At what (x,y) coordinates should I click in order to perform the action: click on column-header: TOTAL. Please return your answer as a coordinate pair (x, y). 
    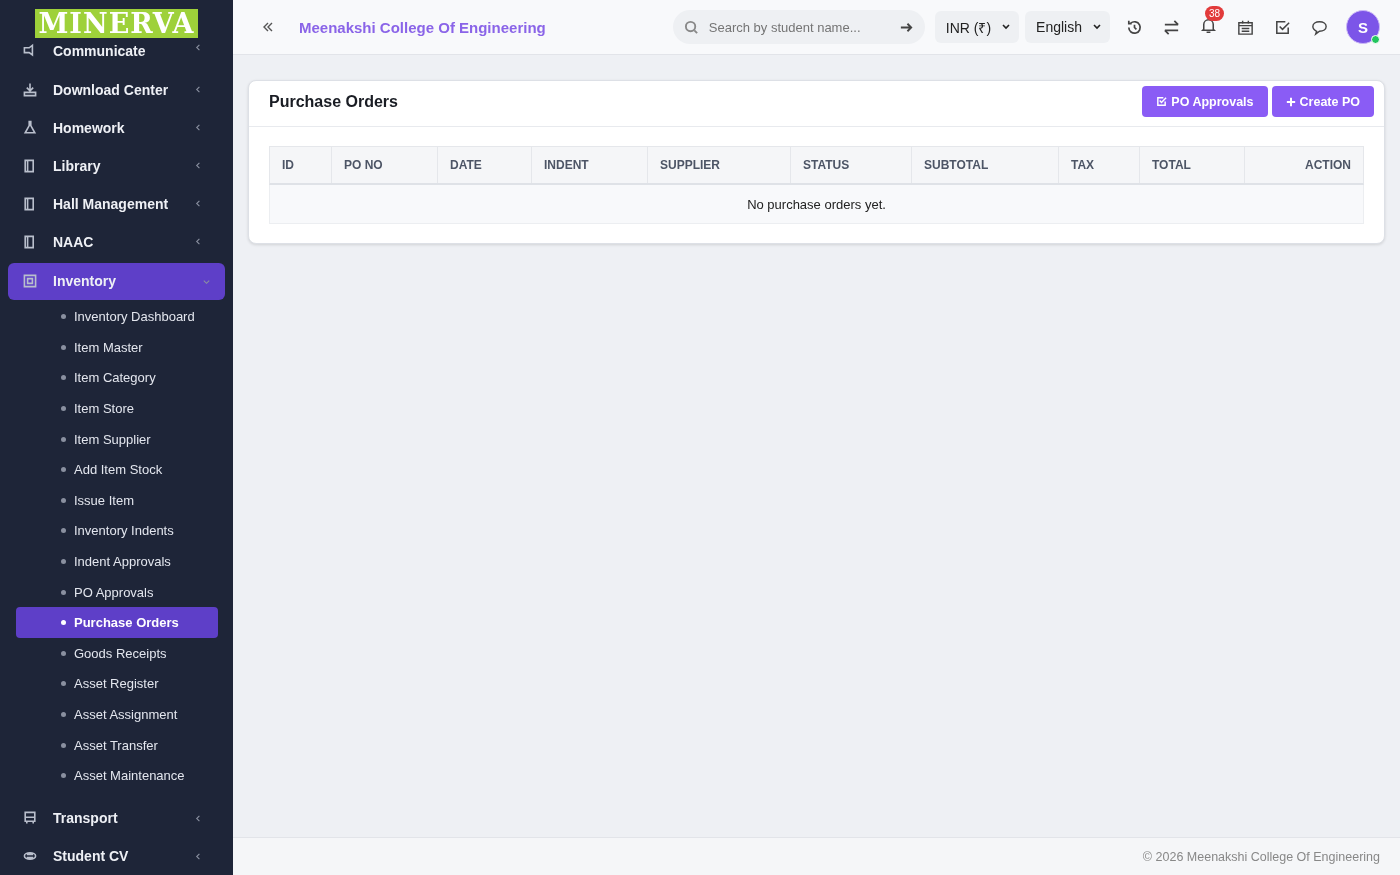
    Looking at the image, I should click on (1192, 165).